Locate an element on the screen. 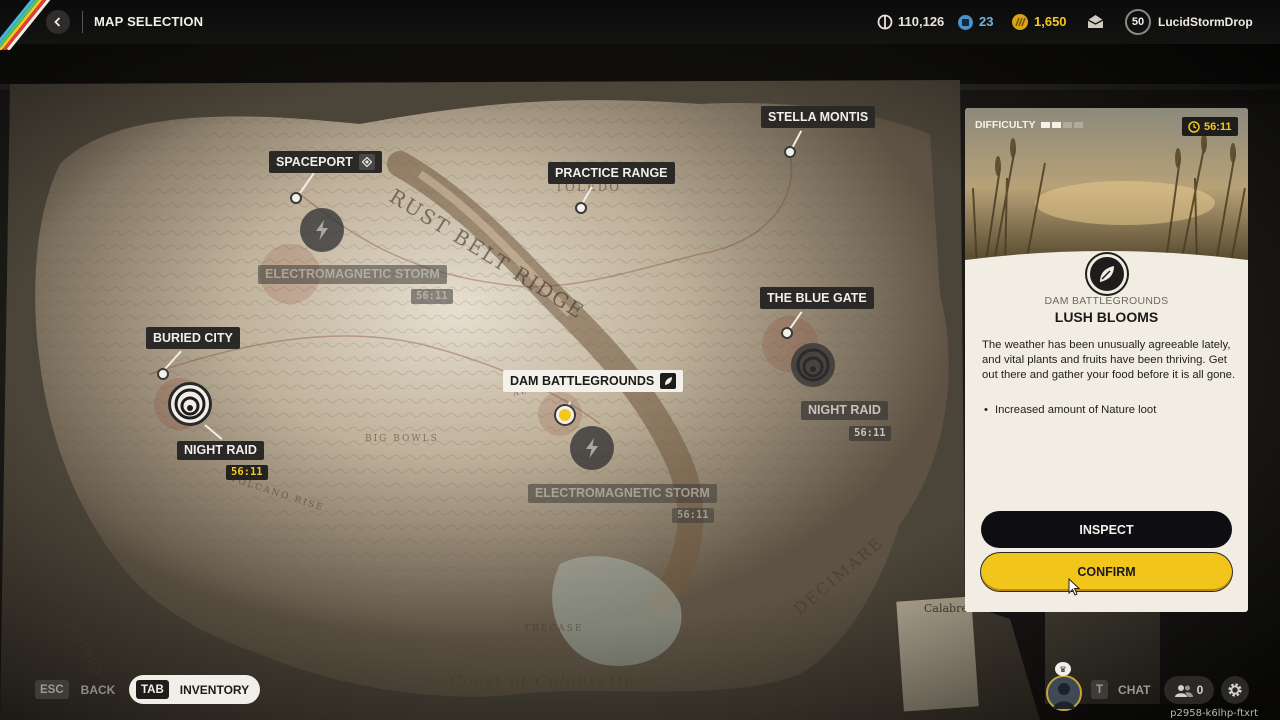 This screenshot has height=720, width=1280. chat-key: T is located at coordinates (1100, 689).